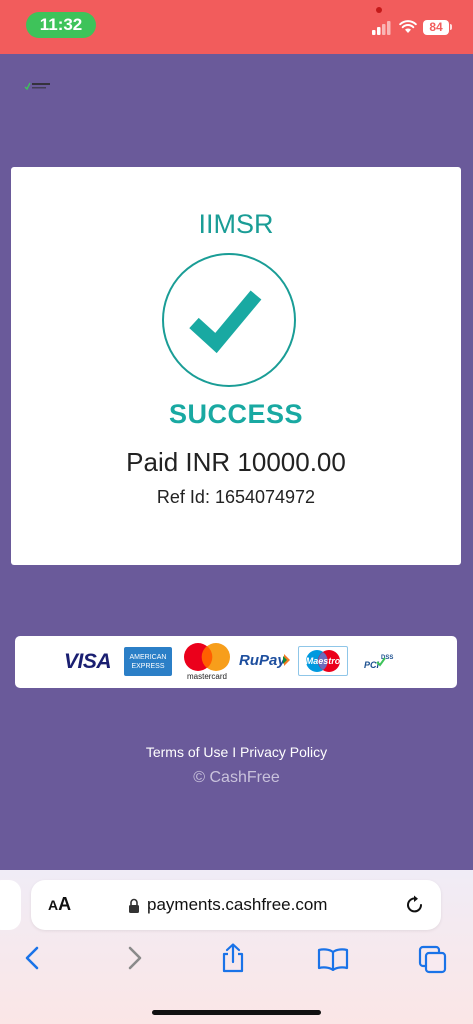 The height and width of the screenshot is (1024, 473). What do you see at coordinates (225, 322) in the screenshot?
I see `check-icon` at bounding box center [225, 322].